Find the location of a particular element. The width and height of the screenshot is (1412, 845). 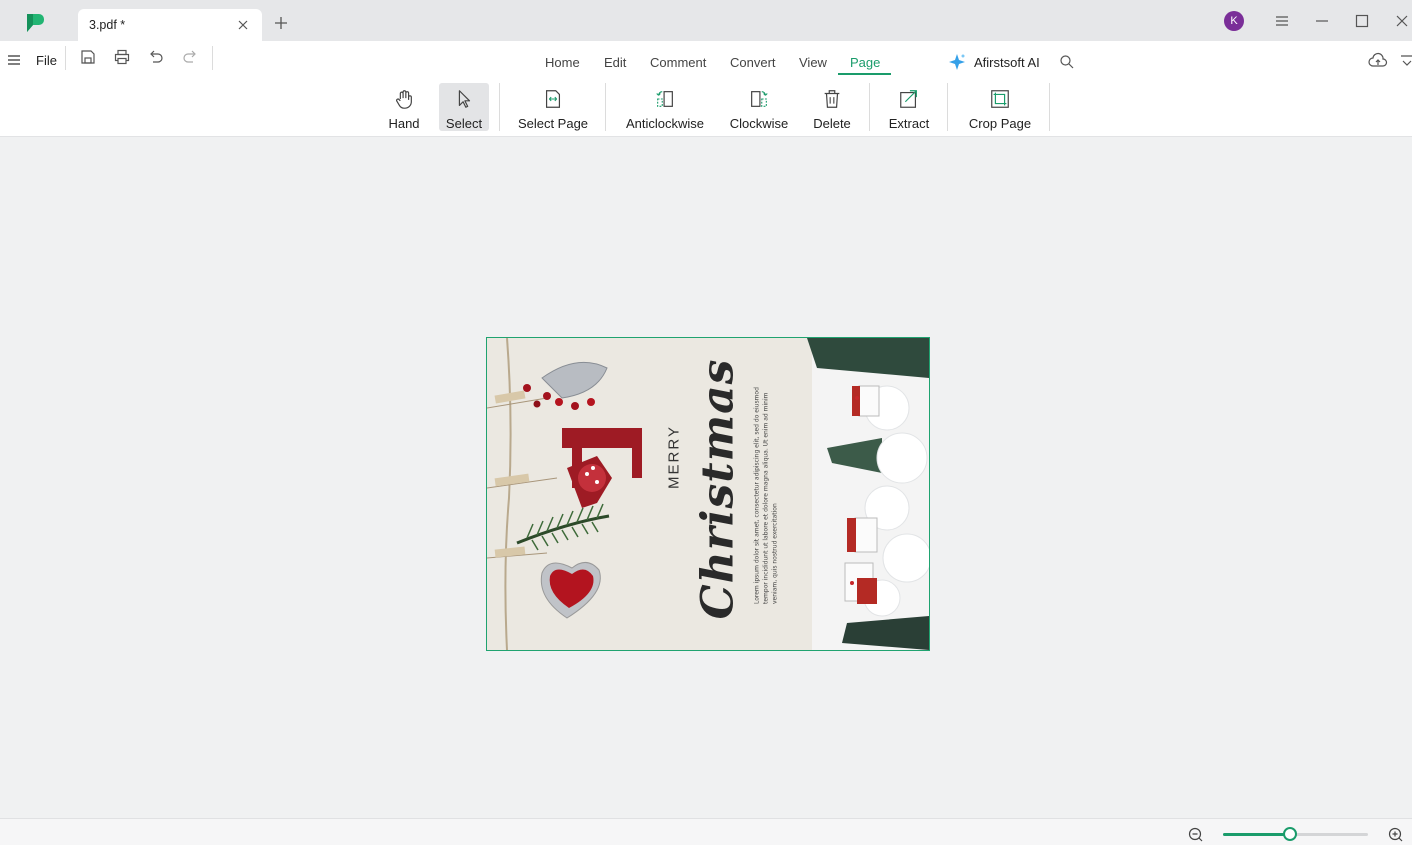

tab-comment: Comment is located at coordinates (678, 62).